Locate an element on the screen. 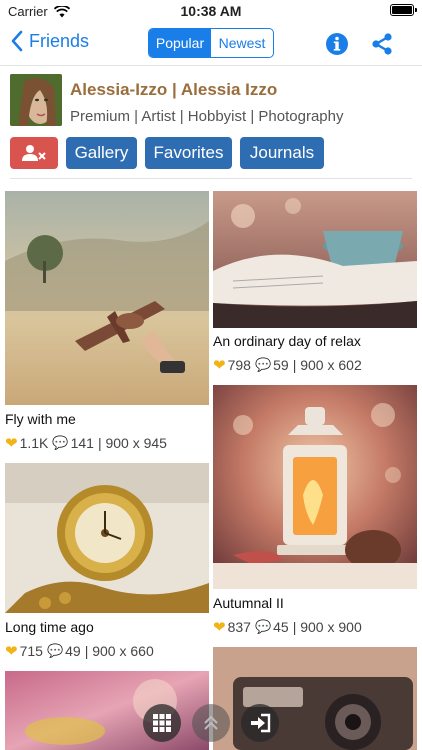 This screenshot has height=750, width=422. deviation-thumbnail-ordinary-day is located at coordinates (315, 259).